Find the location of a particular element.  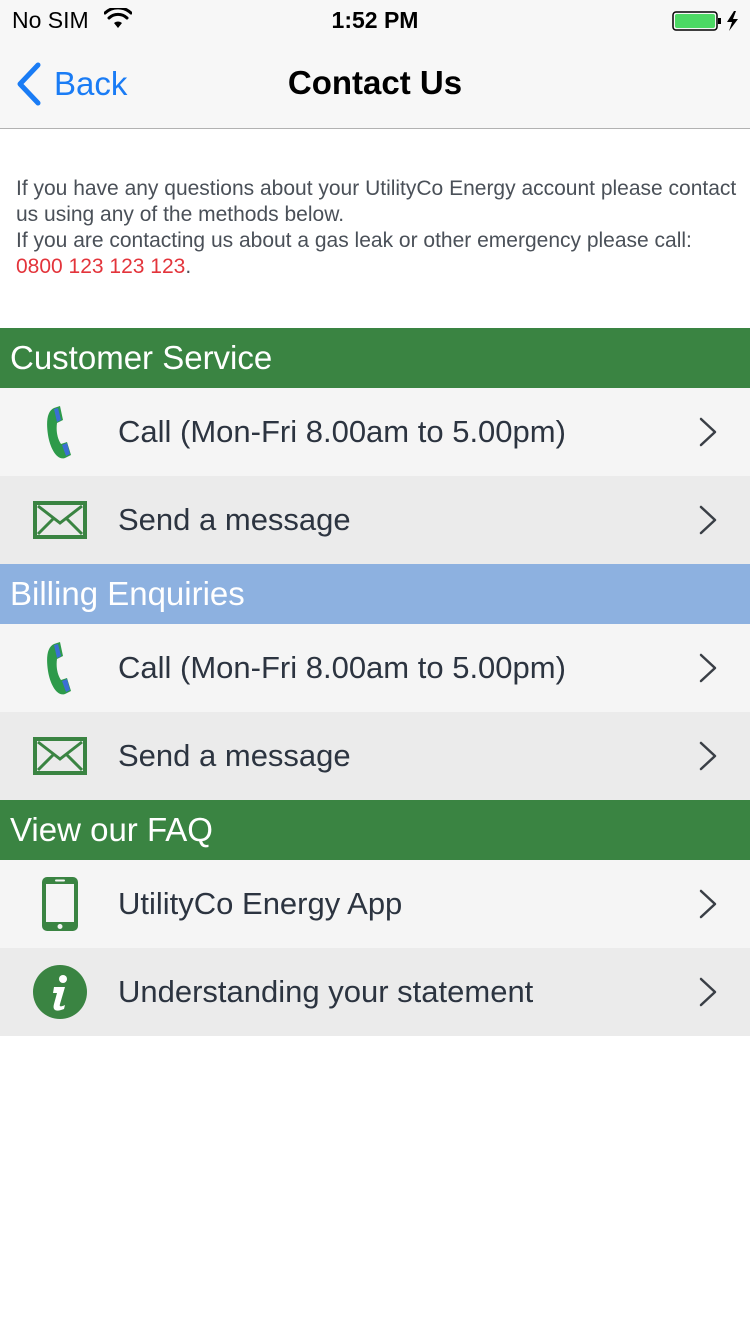

section-header-billing-enquiries: Billing Enquiries is located at coordinates (375, 594).